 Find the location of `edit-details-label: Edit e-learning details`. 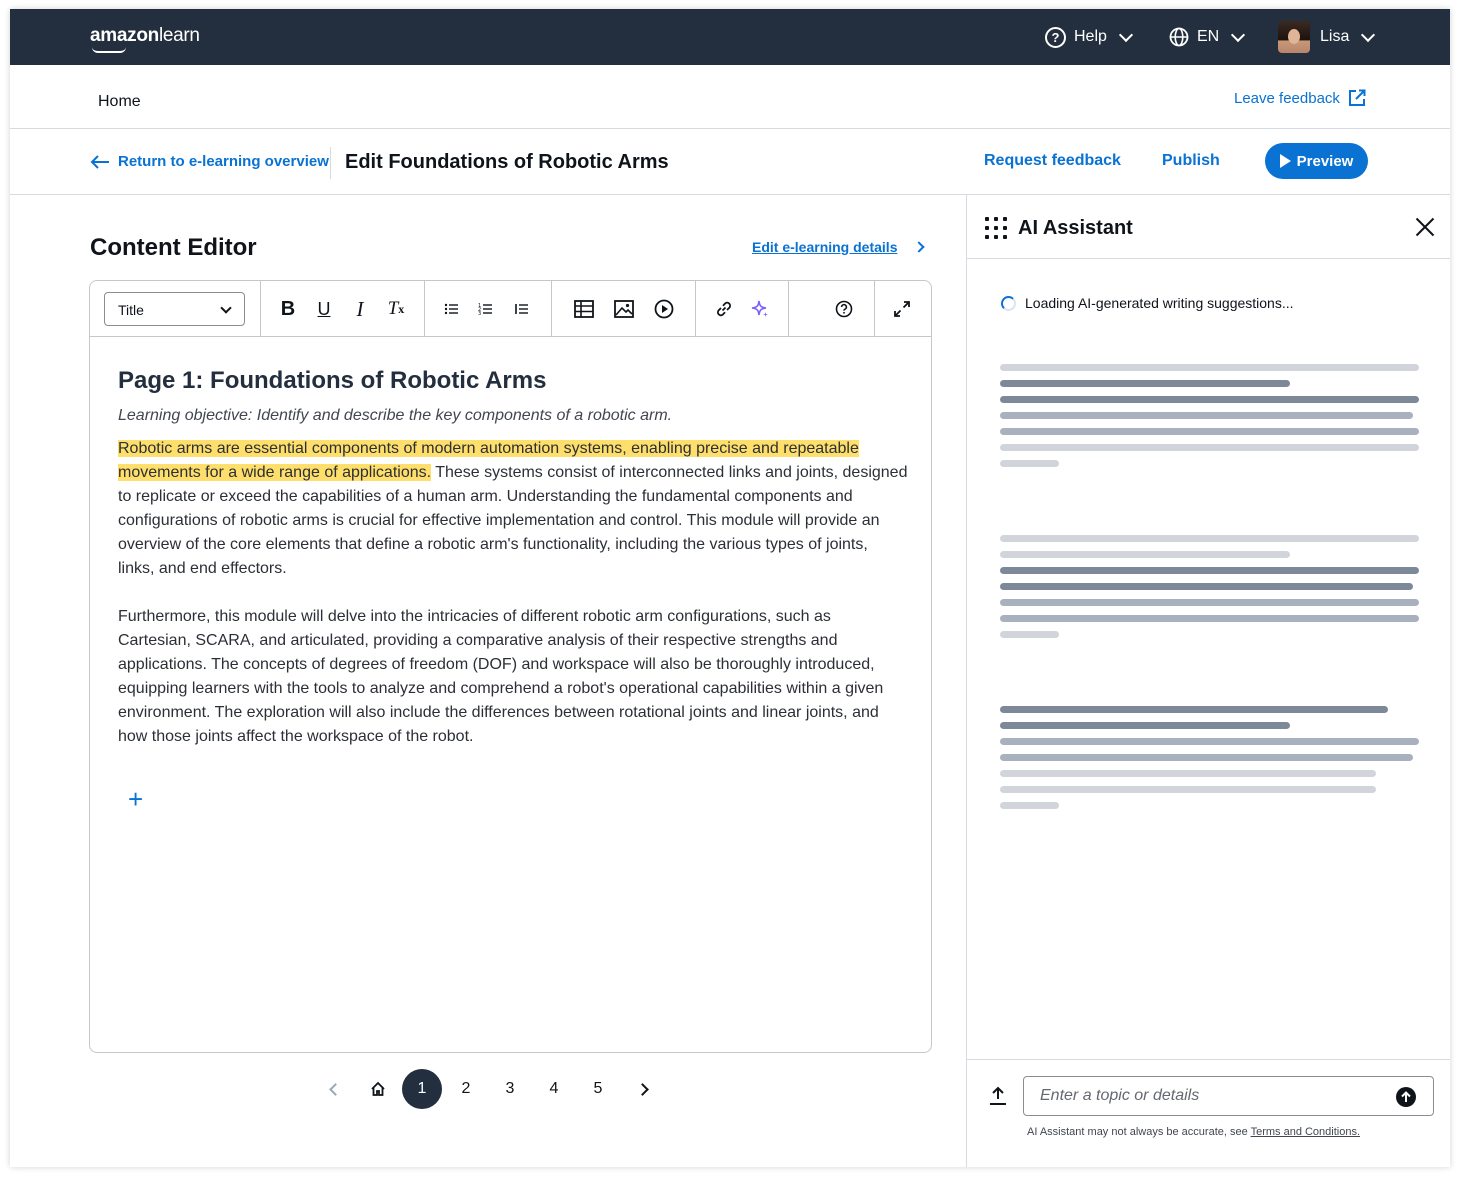

edit-details-label: Edit e-learning details is located at coordinates (825, 247).